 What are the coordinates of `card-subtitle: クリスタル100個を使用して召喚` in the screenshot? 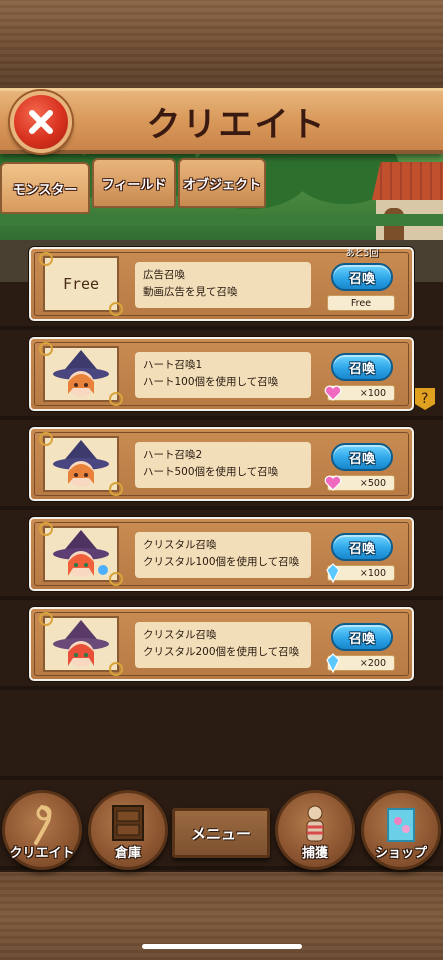 It's located at (221, 562).